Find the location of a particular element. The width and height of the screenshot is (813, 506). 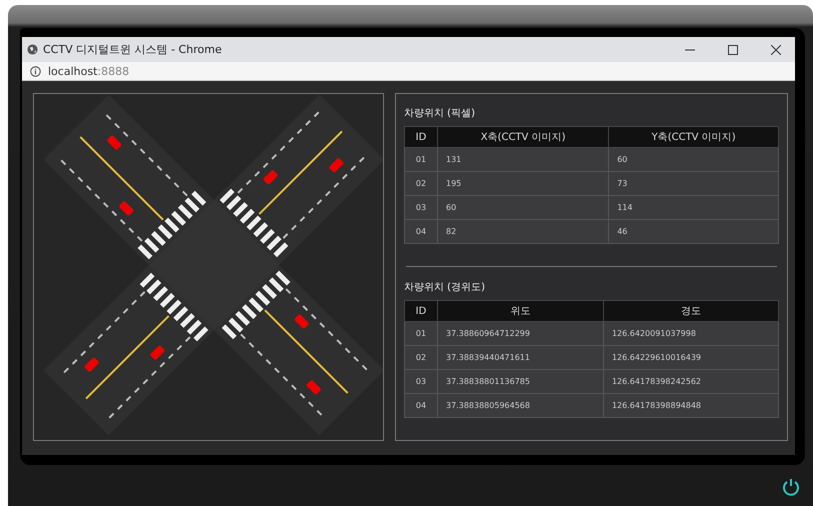

table-cell: 126.64229610016439 is located at coordinates (690, 358).